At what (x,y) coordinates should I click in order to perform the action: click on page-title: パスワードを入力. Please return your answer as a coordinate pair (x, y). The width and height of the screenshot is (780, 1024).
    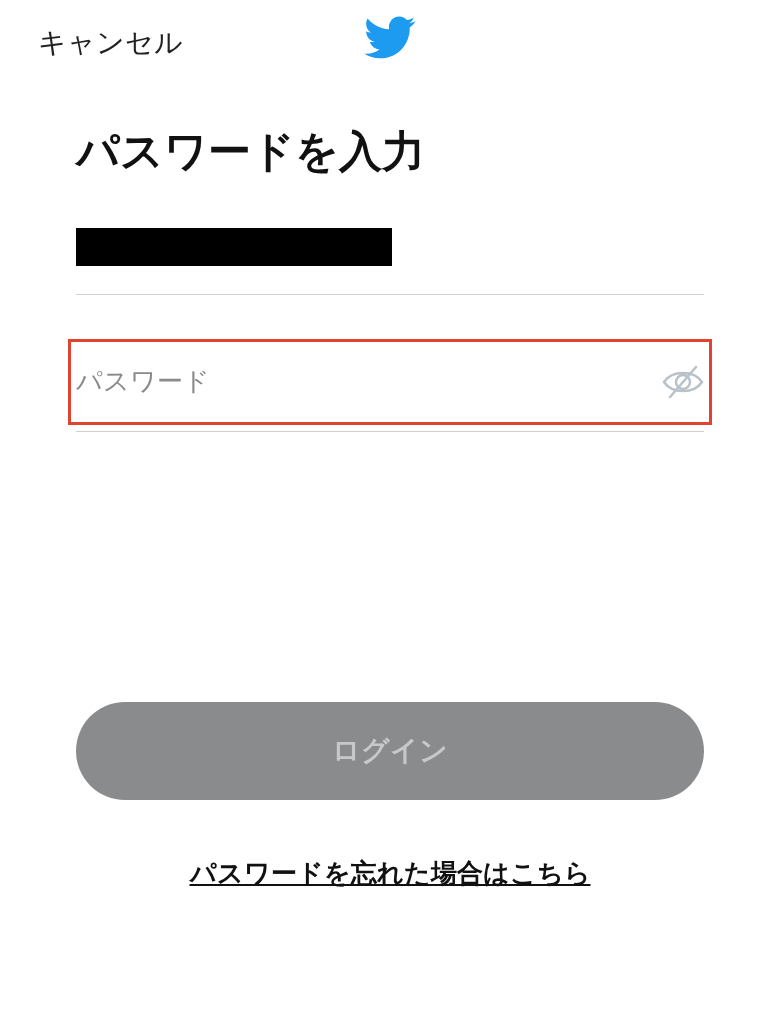
    Looking at the image, I should click on (251, 152).